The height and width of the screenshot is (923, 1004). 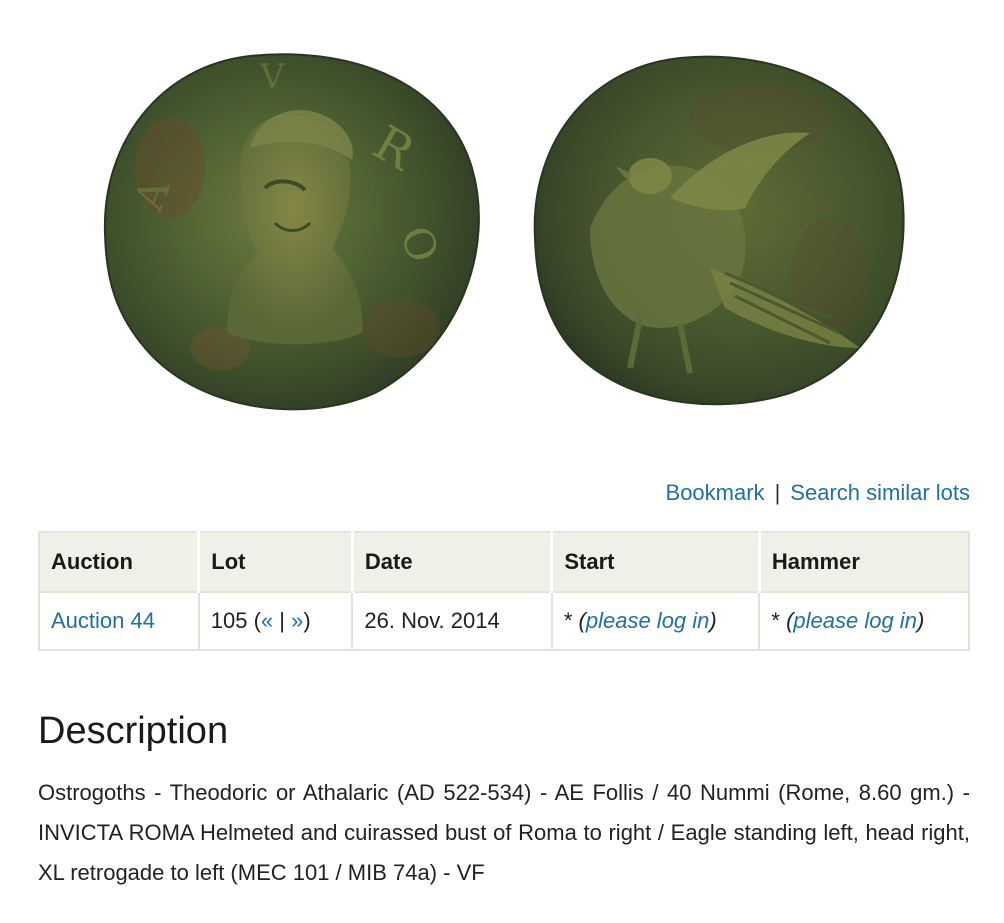 I want to click on cell-date: 26. Nov. 2014, so click(x=452, y=621).